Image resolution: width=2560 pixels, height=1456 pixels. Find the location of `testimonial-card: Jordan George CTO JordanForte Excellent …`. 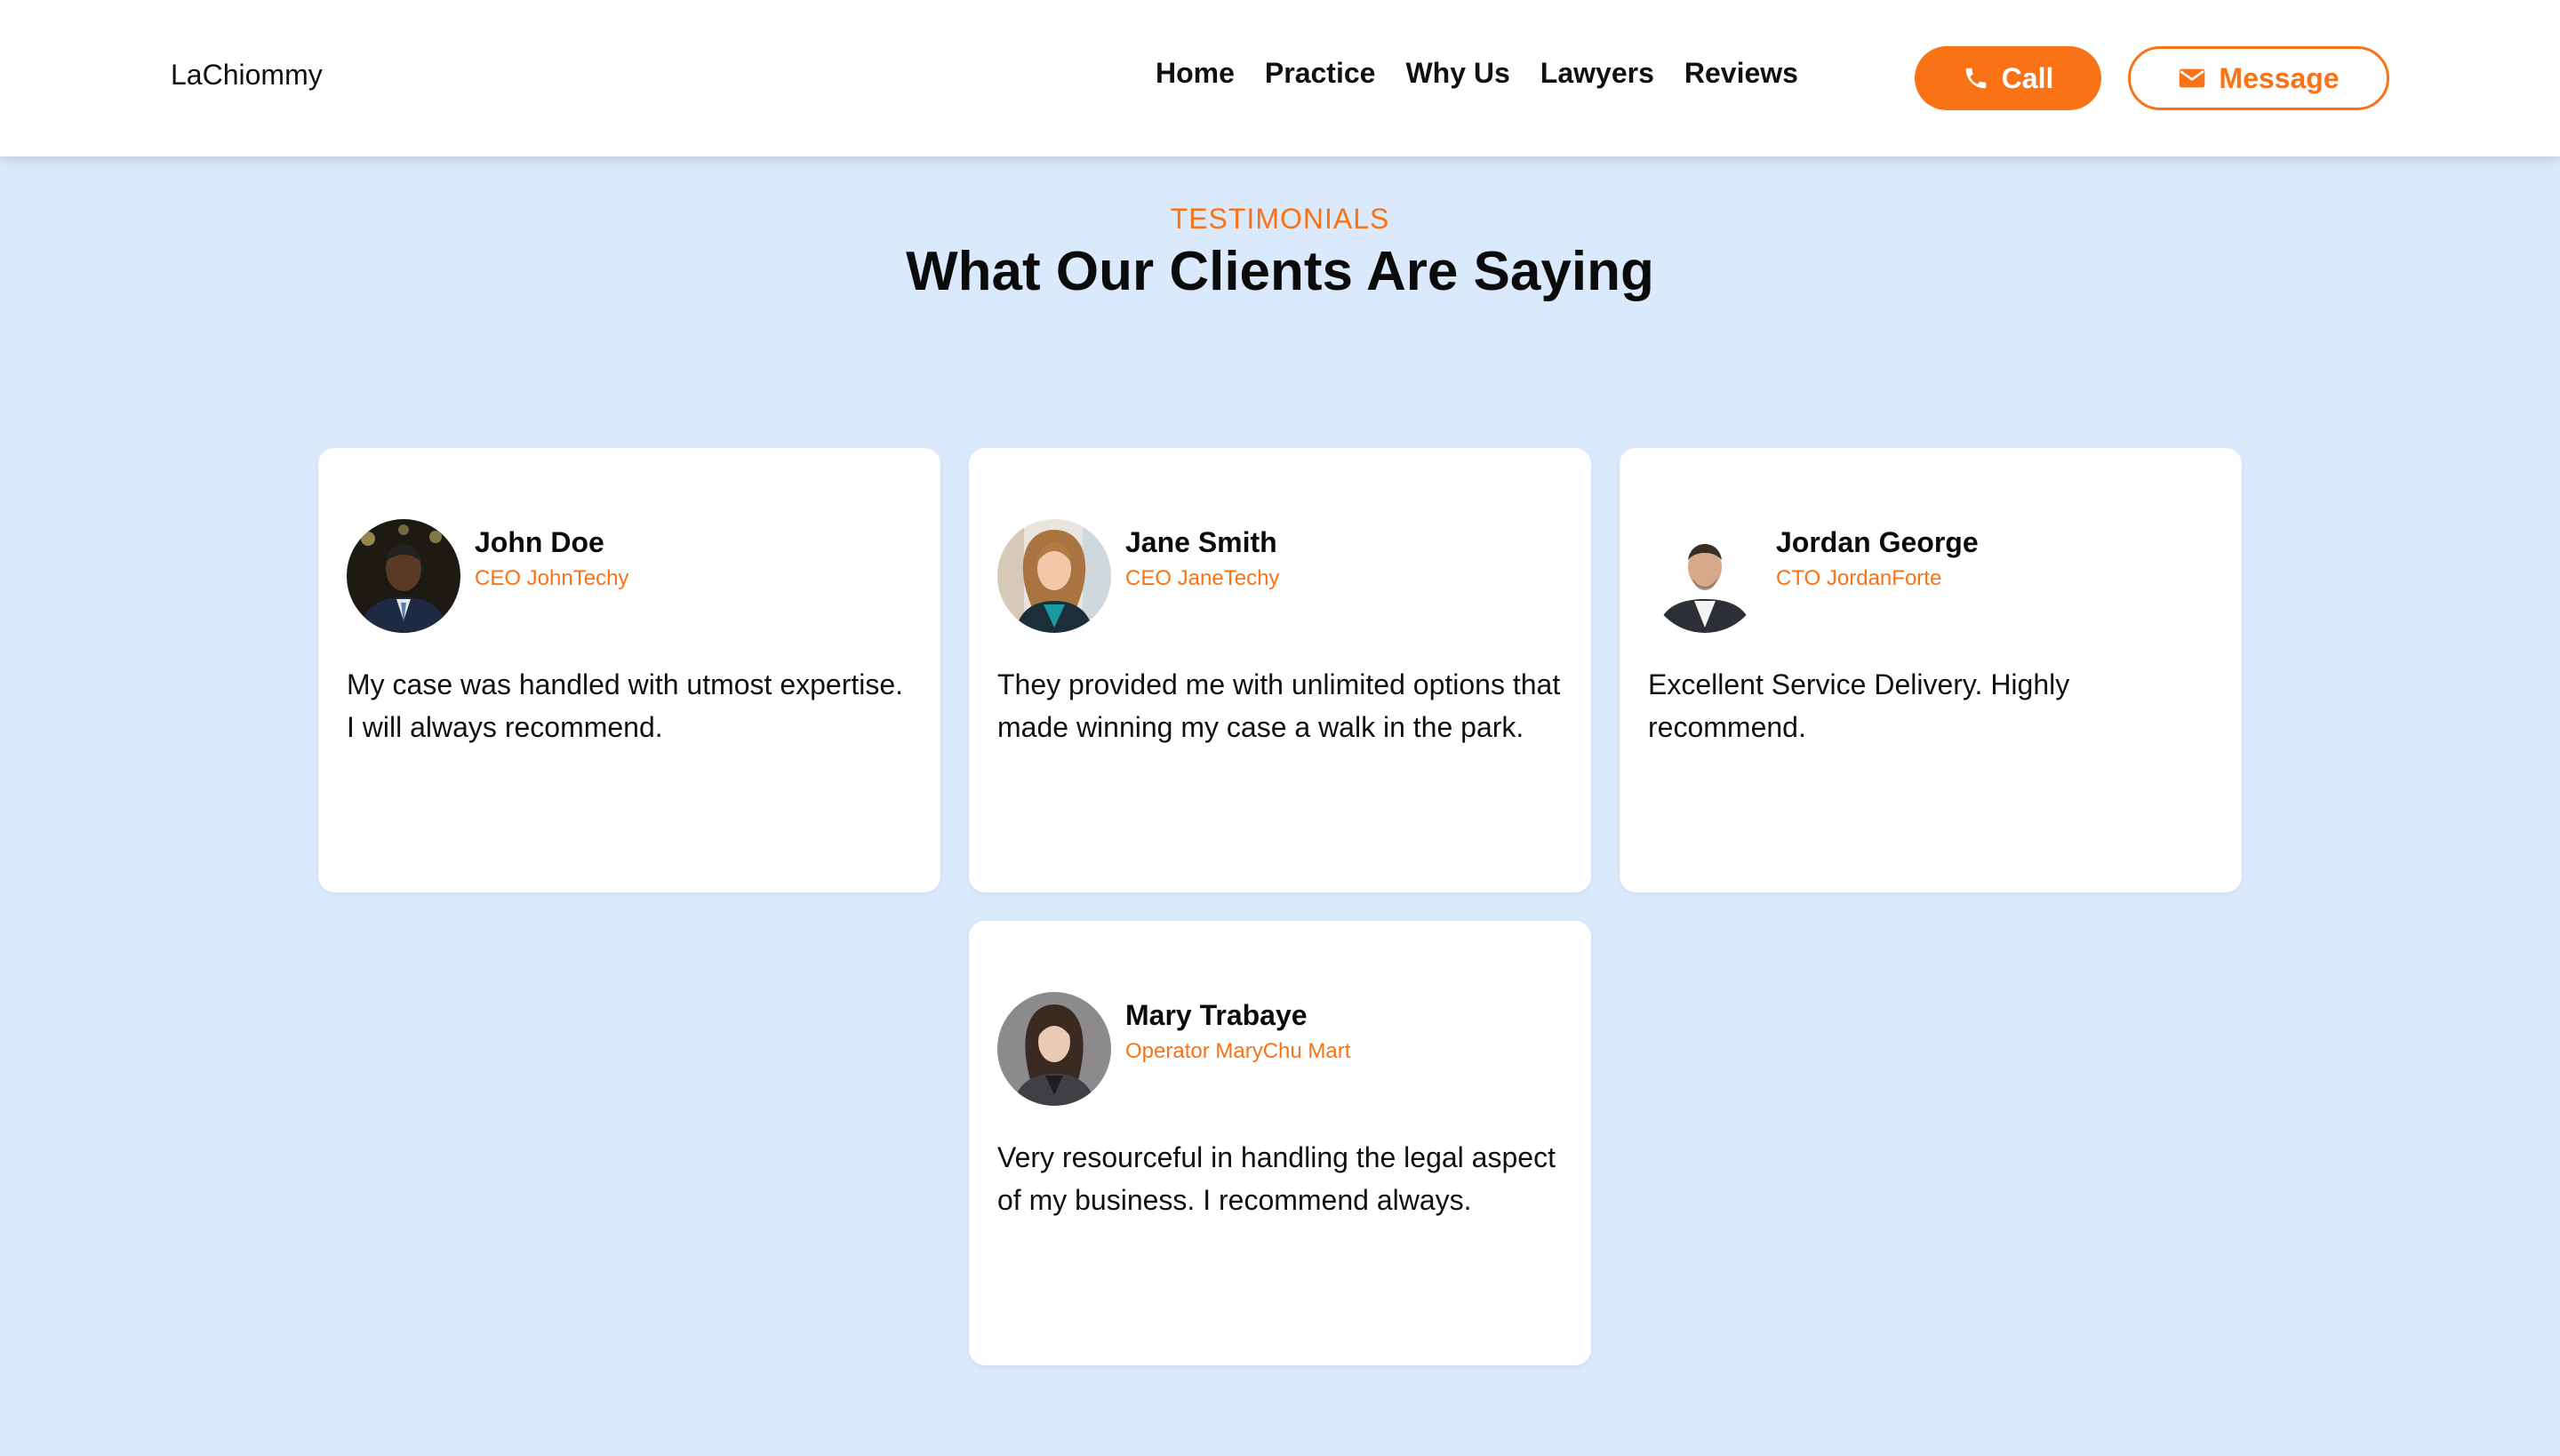

testimonial-card: Jordan George CTO JordanForte Excellent … is located at coordinates (1931, 670).